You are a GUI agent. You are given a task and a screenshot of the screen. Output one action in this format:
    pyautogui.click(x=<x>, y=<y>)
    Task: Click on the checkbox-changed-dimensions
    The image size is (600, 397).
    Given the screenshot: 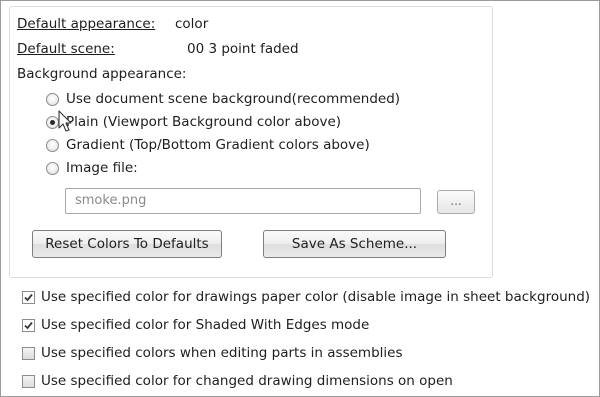 What is the action you would take?
    pyautogui.click(x=28, y=381)
    